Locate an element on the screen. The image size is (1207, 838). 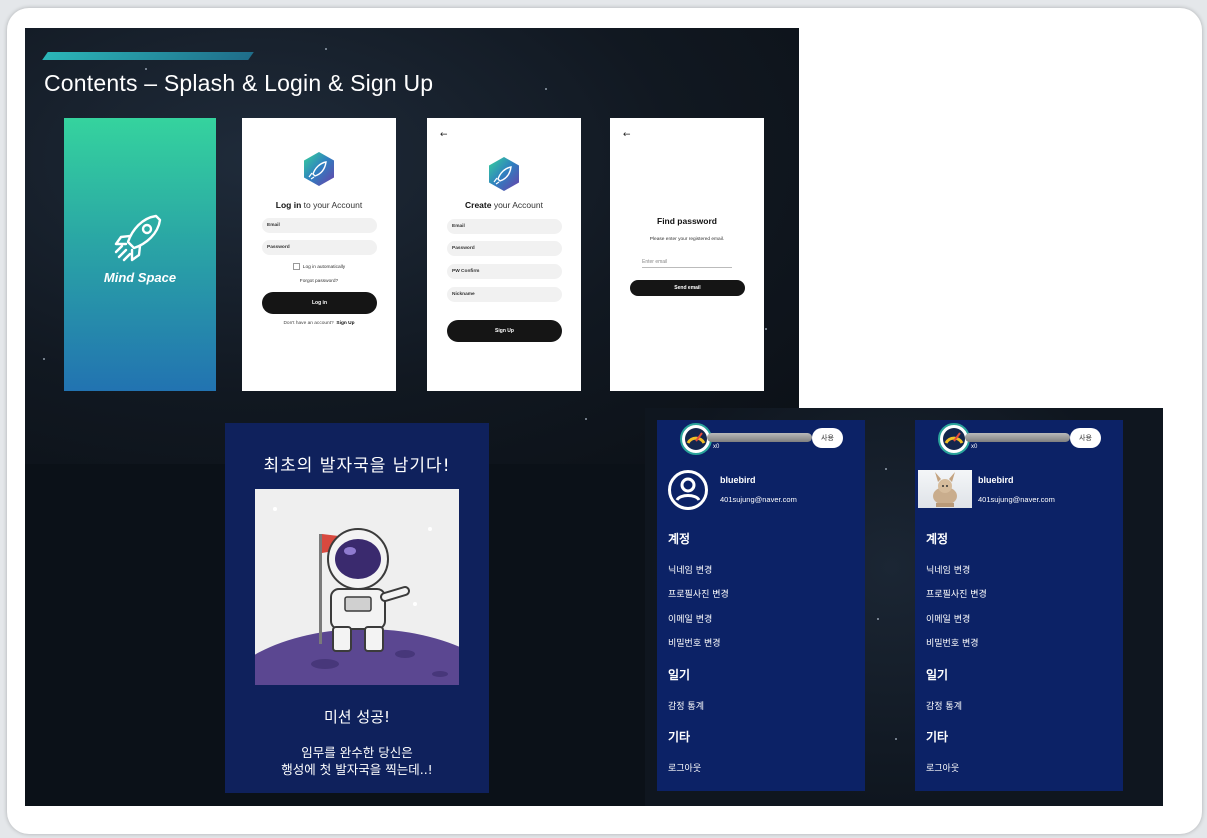
poster-body: 임무를 완수한 당신은 행성에 첫 발자국을 찍는데..! is located at coordinates (357, 761).